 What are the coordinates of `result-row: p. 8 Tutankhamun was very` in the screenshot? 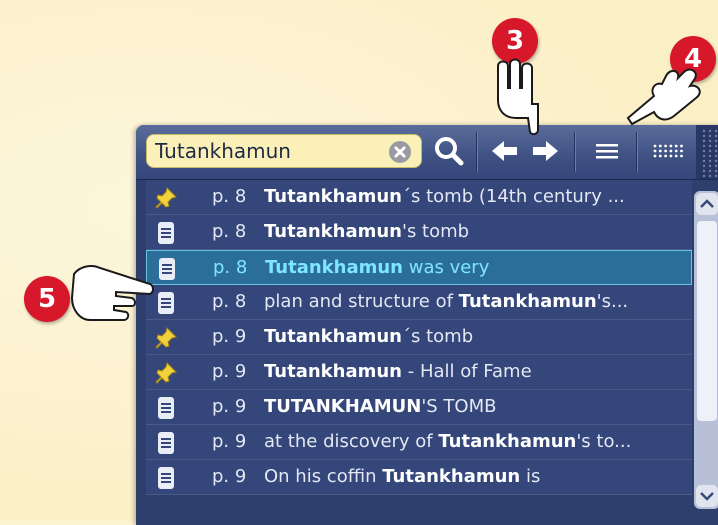 It's located at (419, 267).